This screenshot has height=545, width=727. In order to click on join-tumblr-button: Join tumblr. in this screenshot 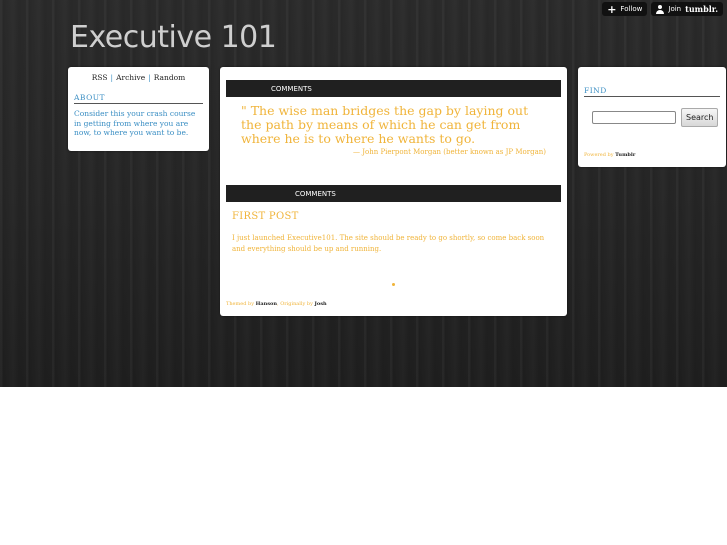, I will do `click(687, 9)`.